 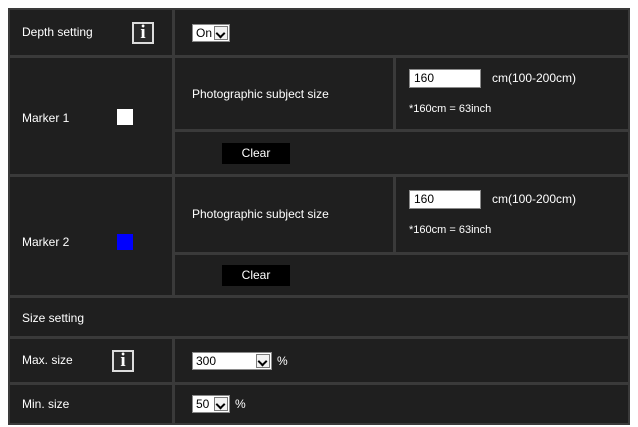 I want to click on marker2-size-cell: 160 cm(100-200cm) *160cm = 63inch, so click(x=512, y=214).